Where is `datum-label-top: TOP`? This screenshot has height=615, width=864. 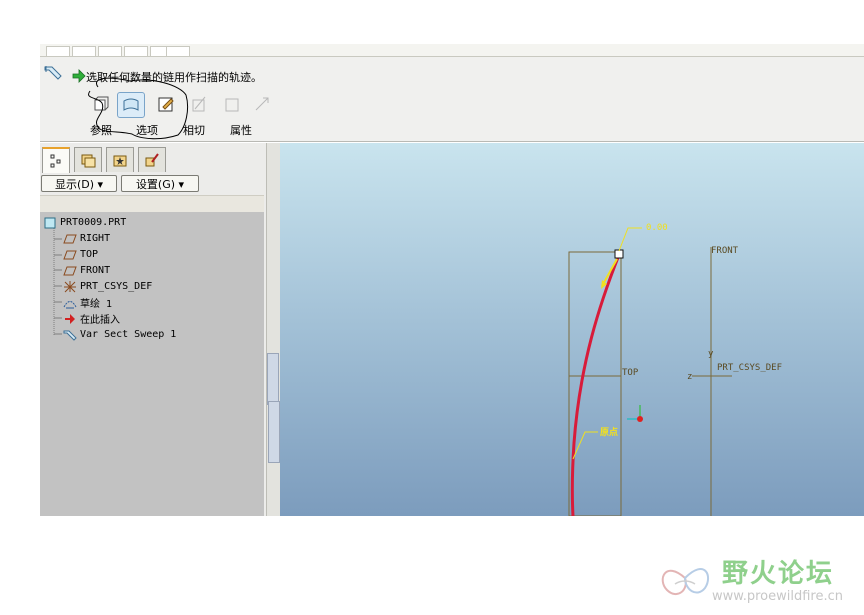
datum-label-top: TOP is located at coordinates (630, 373).